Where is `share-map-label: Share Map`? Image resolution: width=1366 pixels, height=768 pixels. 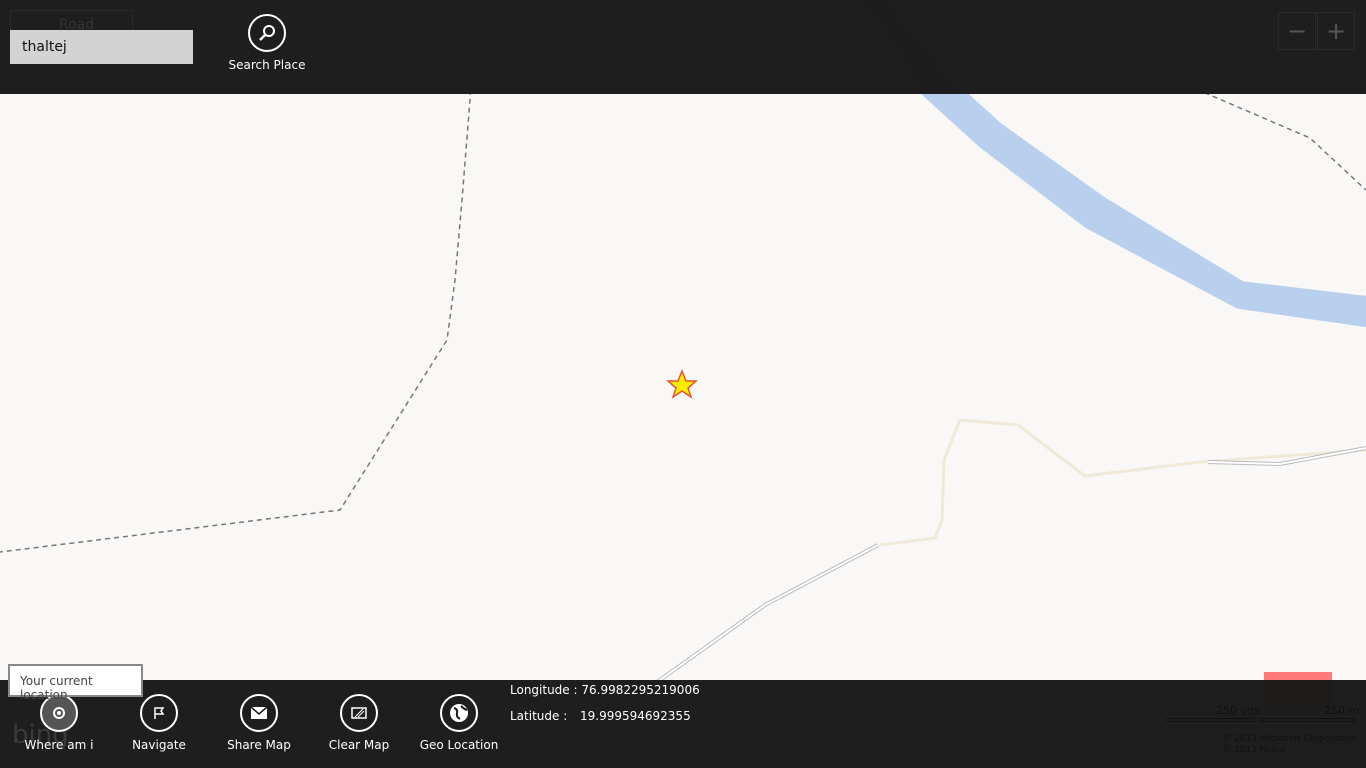 share-map-label: Share Map is located at coordinates (259, 745).